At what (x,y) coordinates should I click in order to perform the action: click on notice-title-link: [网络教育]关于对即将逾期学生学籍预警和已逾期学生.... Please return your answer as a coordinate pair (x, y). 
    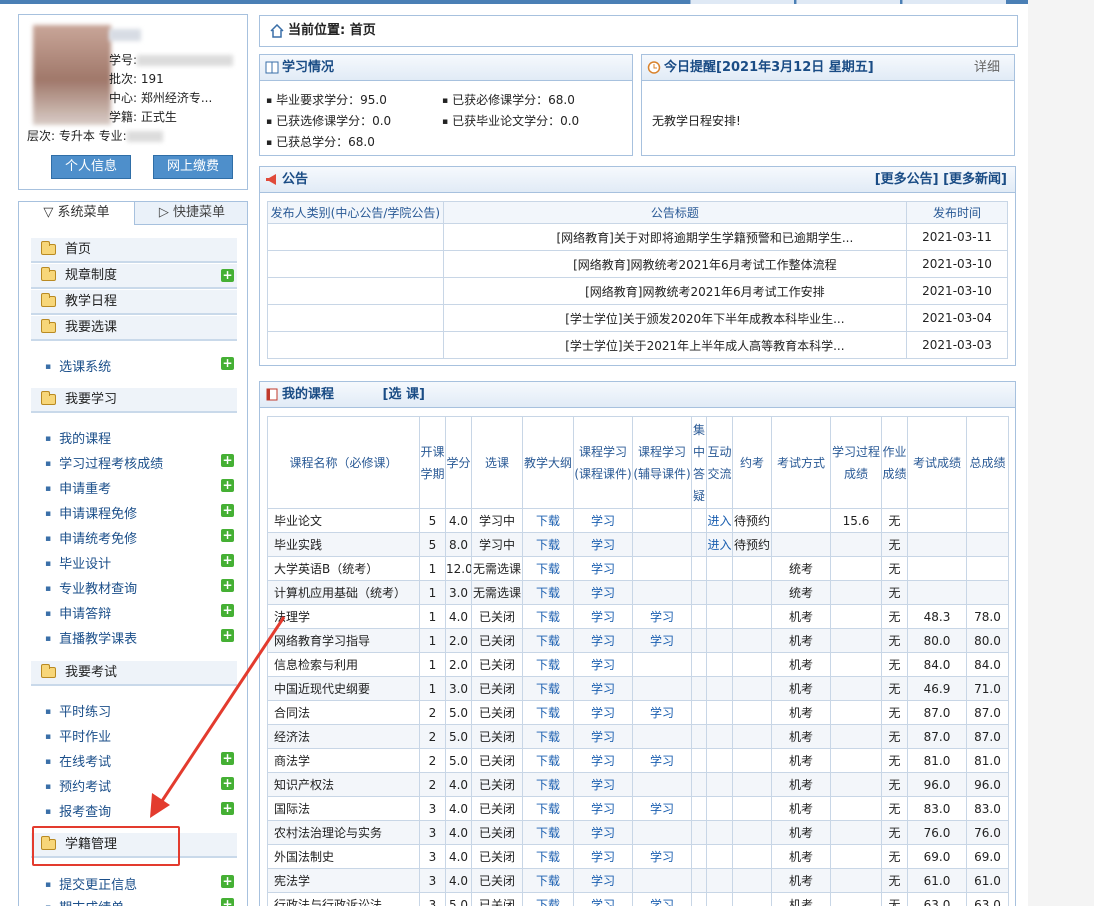
    Looking at the image, I should click on (675, 237).